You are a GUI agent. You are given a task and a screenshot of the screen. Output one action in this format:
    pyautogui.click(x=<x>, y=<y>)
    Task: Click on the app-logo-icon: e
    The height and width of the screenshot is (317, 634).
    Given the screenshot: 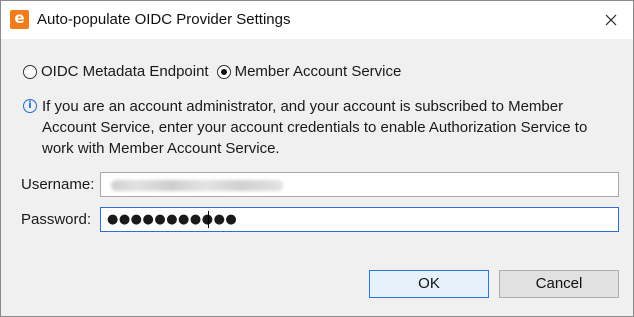 What is the action you would take?
    pyautogui.click(x=19, y=19)
    